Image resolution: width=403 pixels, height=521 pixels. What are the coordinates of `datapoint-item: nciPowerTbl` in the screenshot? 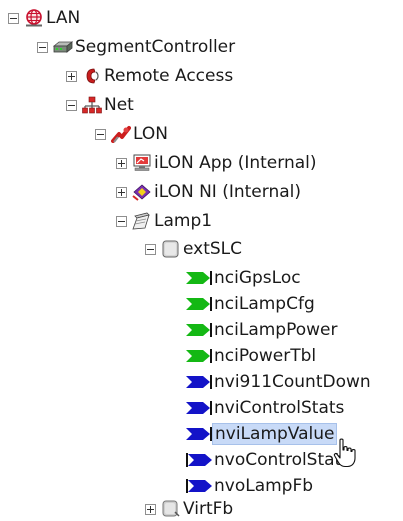 It's located at (252, 356).